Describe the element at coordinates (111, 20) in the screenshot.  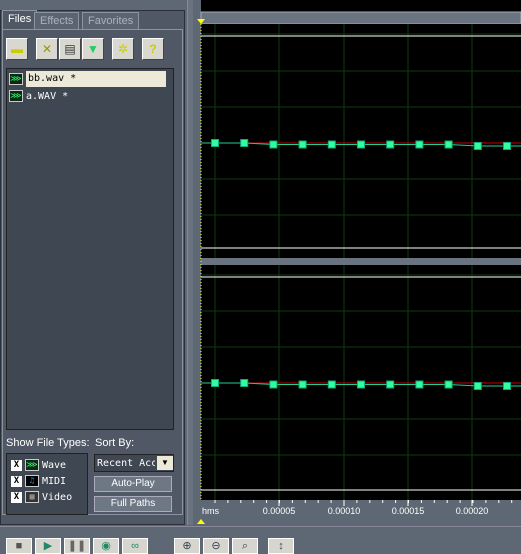
I see `tab-favorites: Favorites` at that location.